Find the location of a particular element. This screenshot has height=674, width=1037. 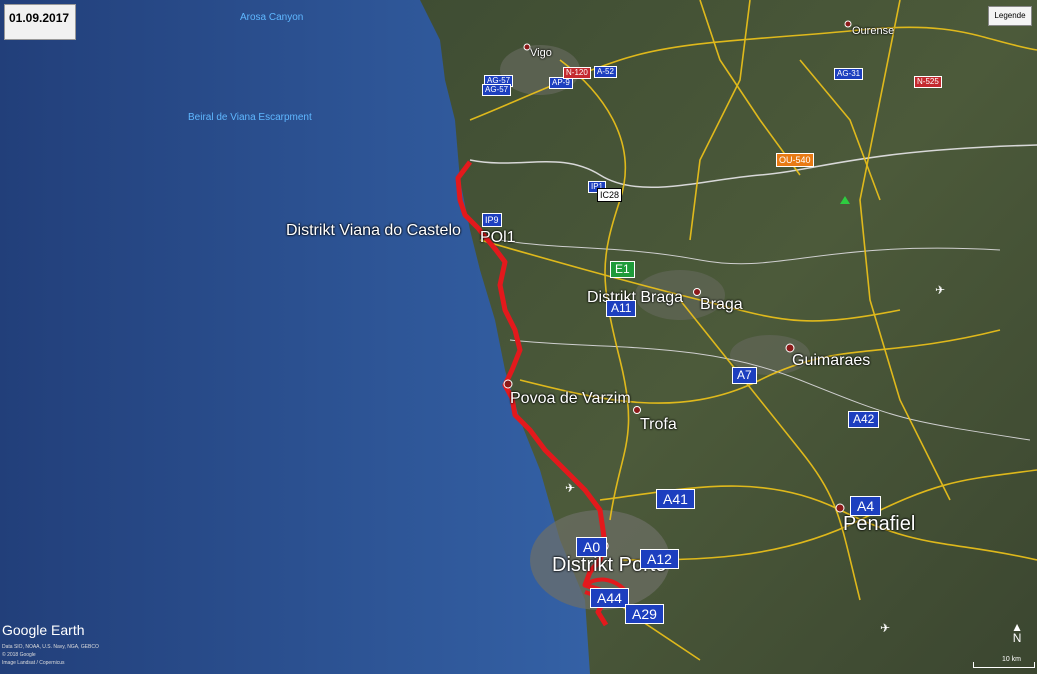

shield-n120: N-120 is located at coordinates (577, 73).